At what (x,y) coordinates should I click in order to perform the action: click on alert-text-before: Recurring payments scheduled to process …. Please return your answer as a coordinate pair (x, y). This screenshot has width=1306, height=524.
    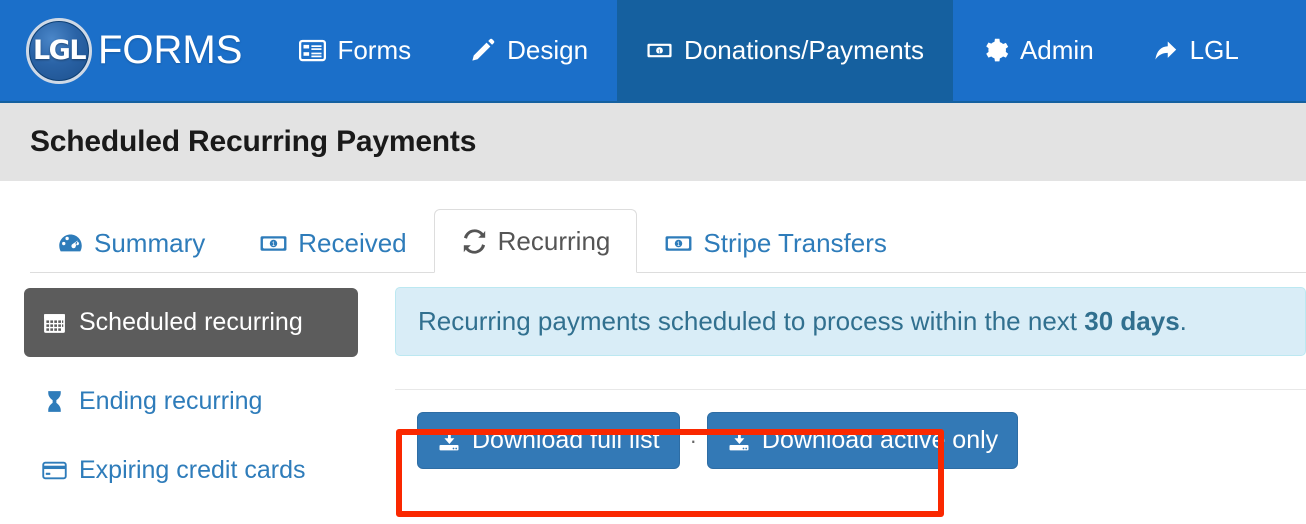
    Looking at the image, I should click on (751, 321).